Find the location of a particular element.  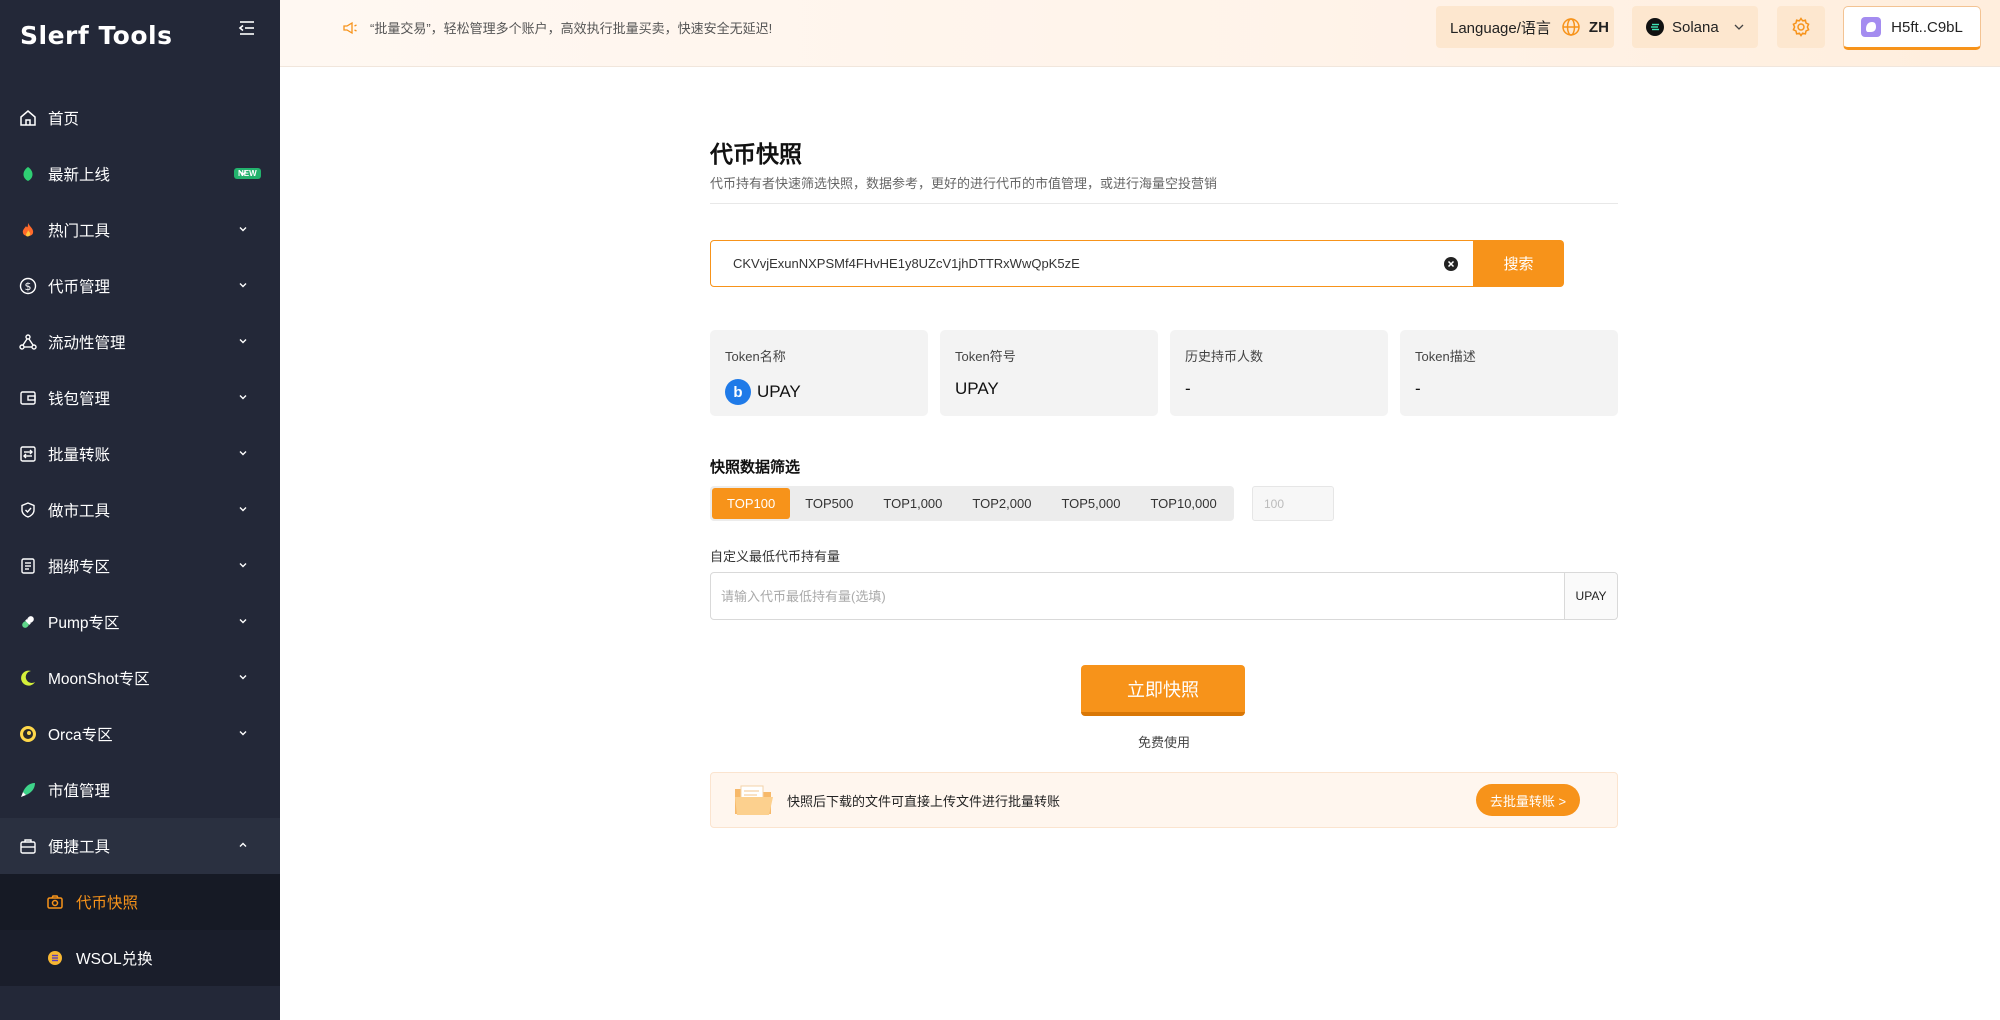

sidebar-item-label: 批量转账 is located at coordinates (79, 455).